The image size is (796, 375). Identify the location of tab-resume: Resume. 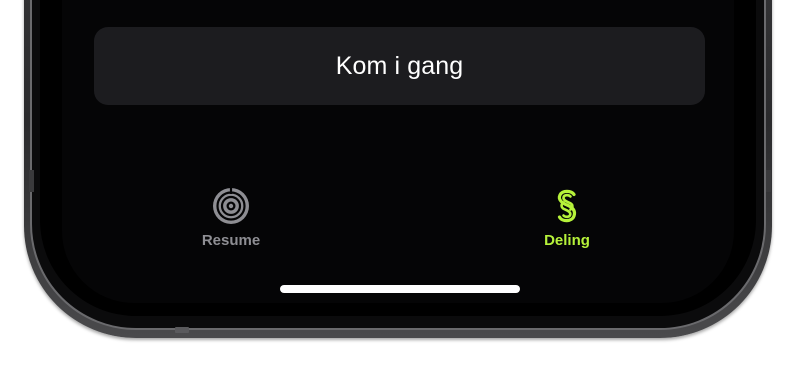
(231, 220).